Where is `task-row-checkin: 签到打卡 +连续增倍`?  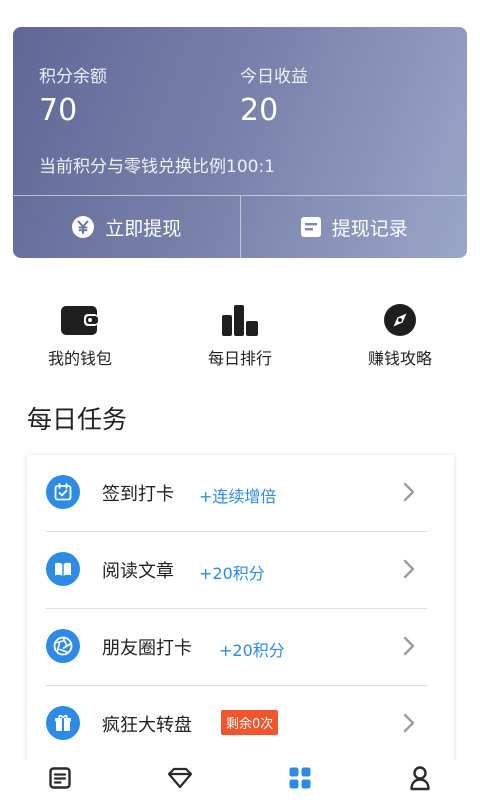
task-row-checkin: 签到打卡 +连续增倍 is located at coordinates (240, 493).